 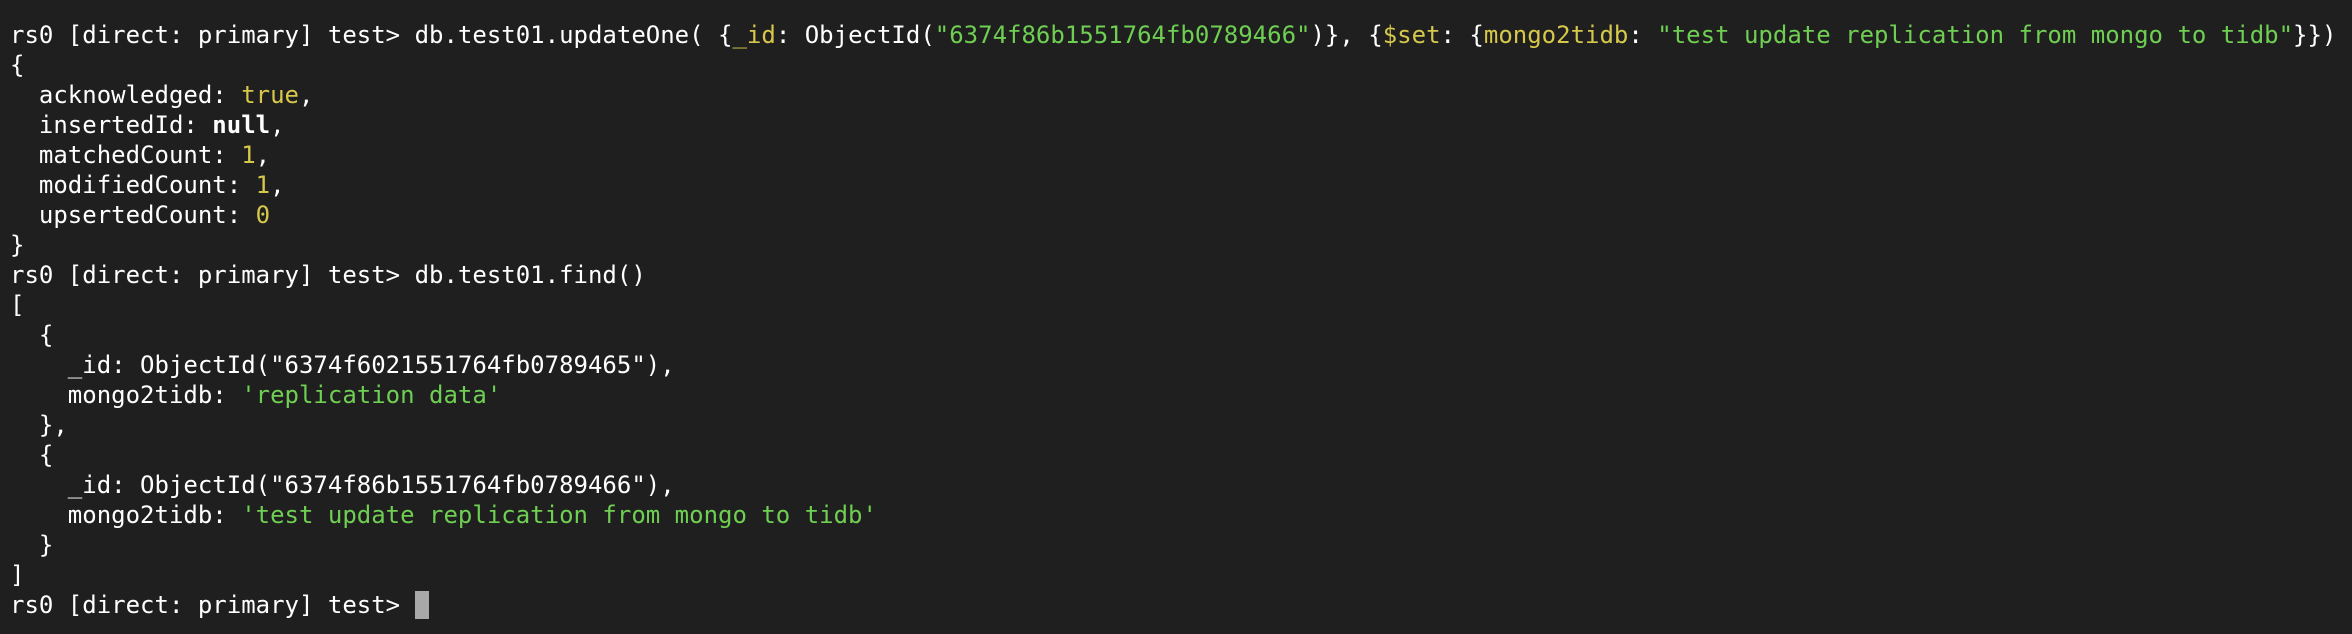 I want to click on result-key: matchedCount:, so click(x=126, y=155).